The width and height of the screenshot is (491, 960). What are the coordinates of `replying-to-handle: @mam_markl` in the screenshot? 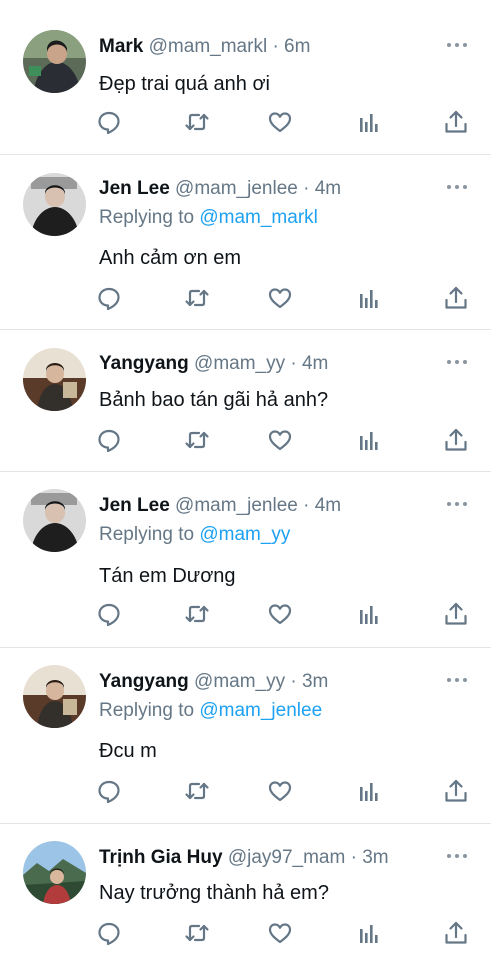 It's located at (258, 217).